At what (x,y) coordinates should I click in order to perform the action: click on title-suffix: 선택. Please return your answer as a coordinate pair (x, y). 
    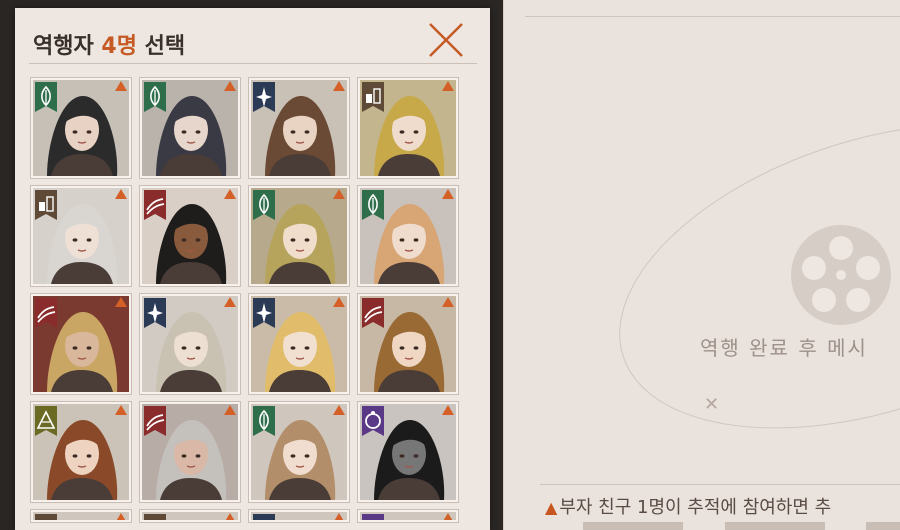
    Looking at the image, I should click on (161, 46).